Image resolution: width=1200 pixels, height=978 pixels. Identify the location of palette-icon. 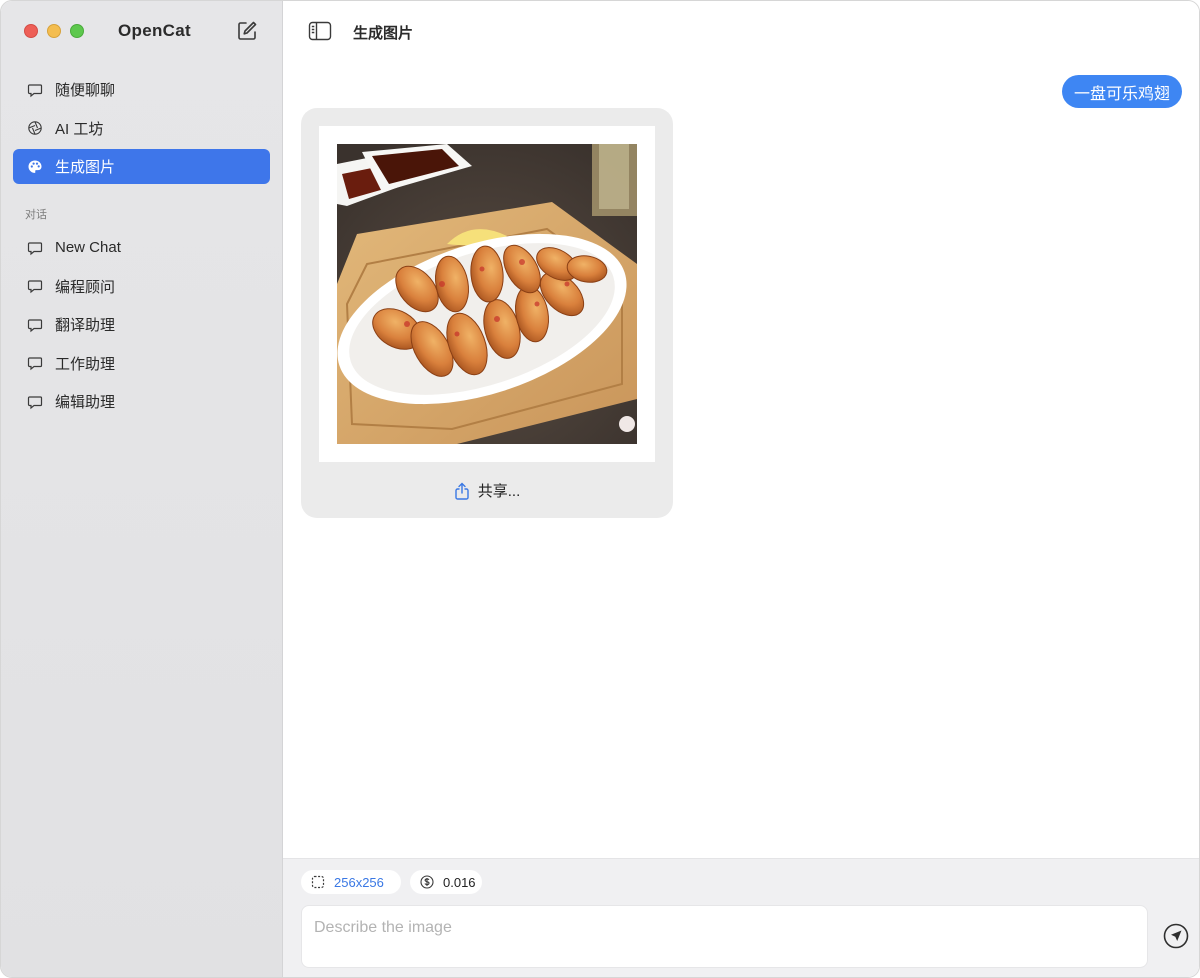
(35, 167).